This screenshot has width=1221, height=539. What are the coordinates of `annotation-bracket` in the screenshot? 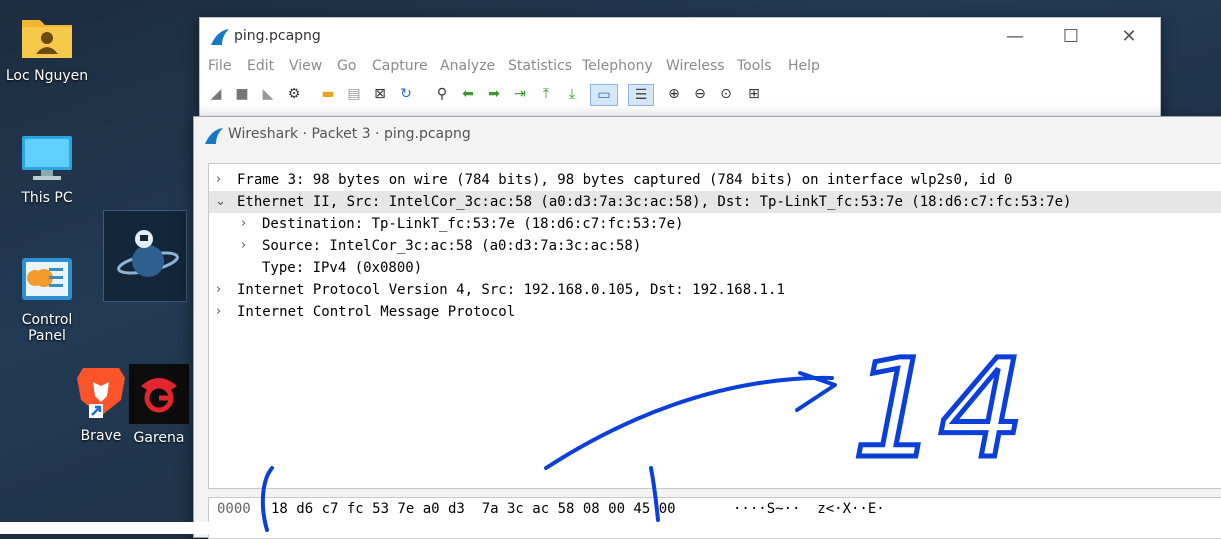 It's located at (267, 499).